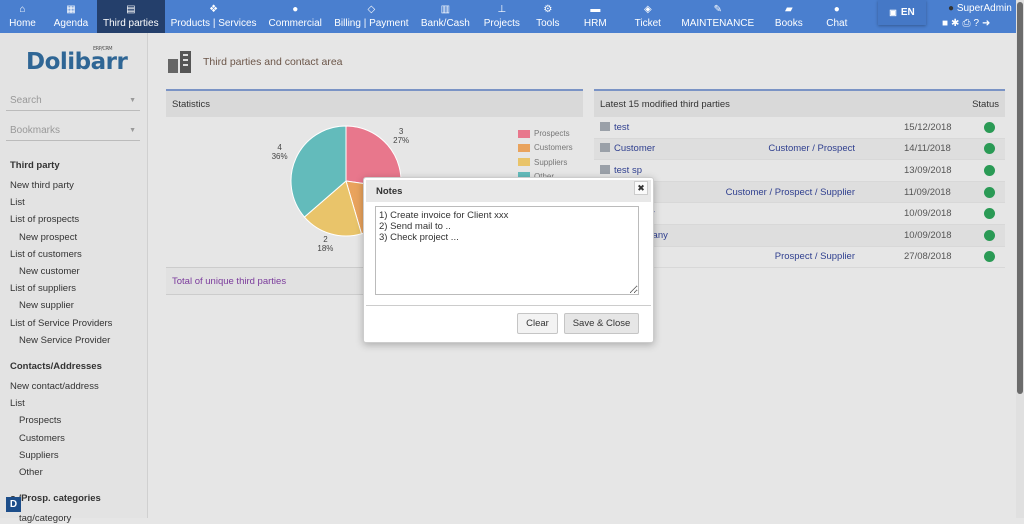 This screenshot has width=1024, height=524. Describe the element at coordinates (548, 9) in the screenshot. I see `cogs-icon: ⚙` at that location.